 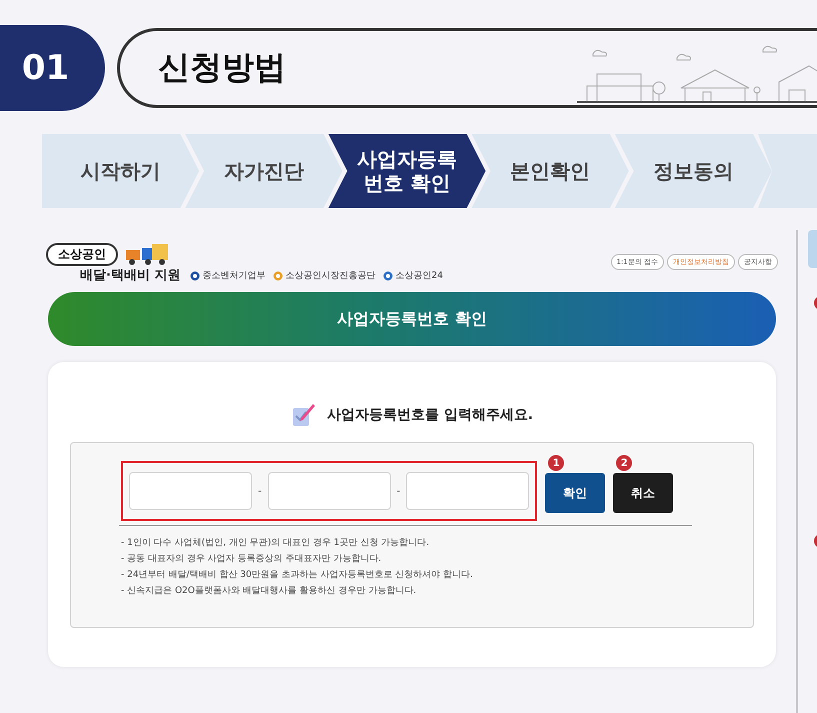 What do you see at coordinates (419, 276) in the screenshot?
I see `agency-name: 소상공인24` at bounding box center [419, 276].